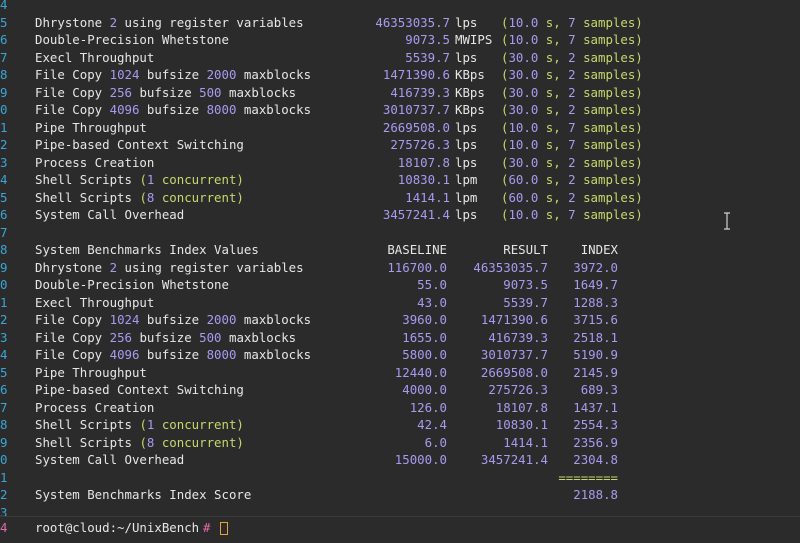  What do you see at coordinates (423, 162) in the screenshot?
I see `result-value: 18107.8` at bounding box center [423, 162].